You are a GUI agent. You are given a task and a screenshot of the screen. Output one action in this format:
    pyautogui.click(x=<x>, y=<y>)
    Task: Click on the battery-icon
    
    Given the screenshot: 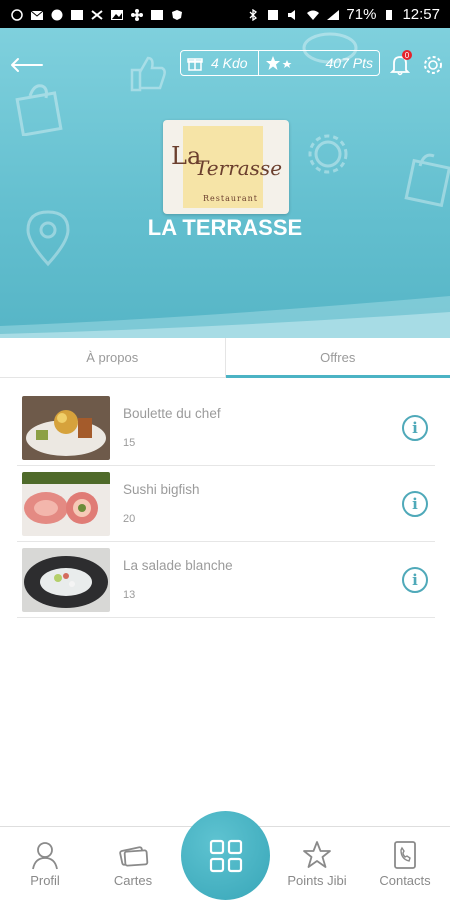 What is the action you would take?
    pyautogui.click(x=389, y=14)
    